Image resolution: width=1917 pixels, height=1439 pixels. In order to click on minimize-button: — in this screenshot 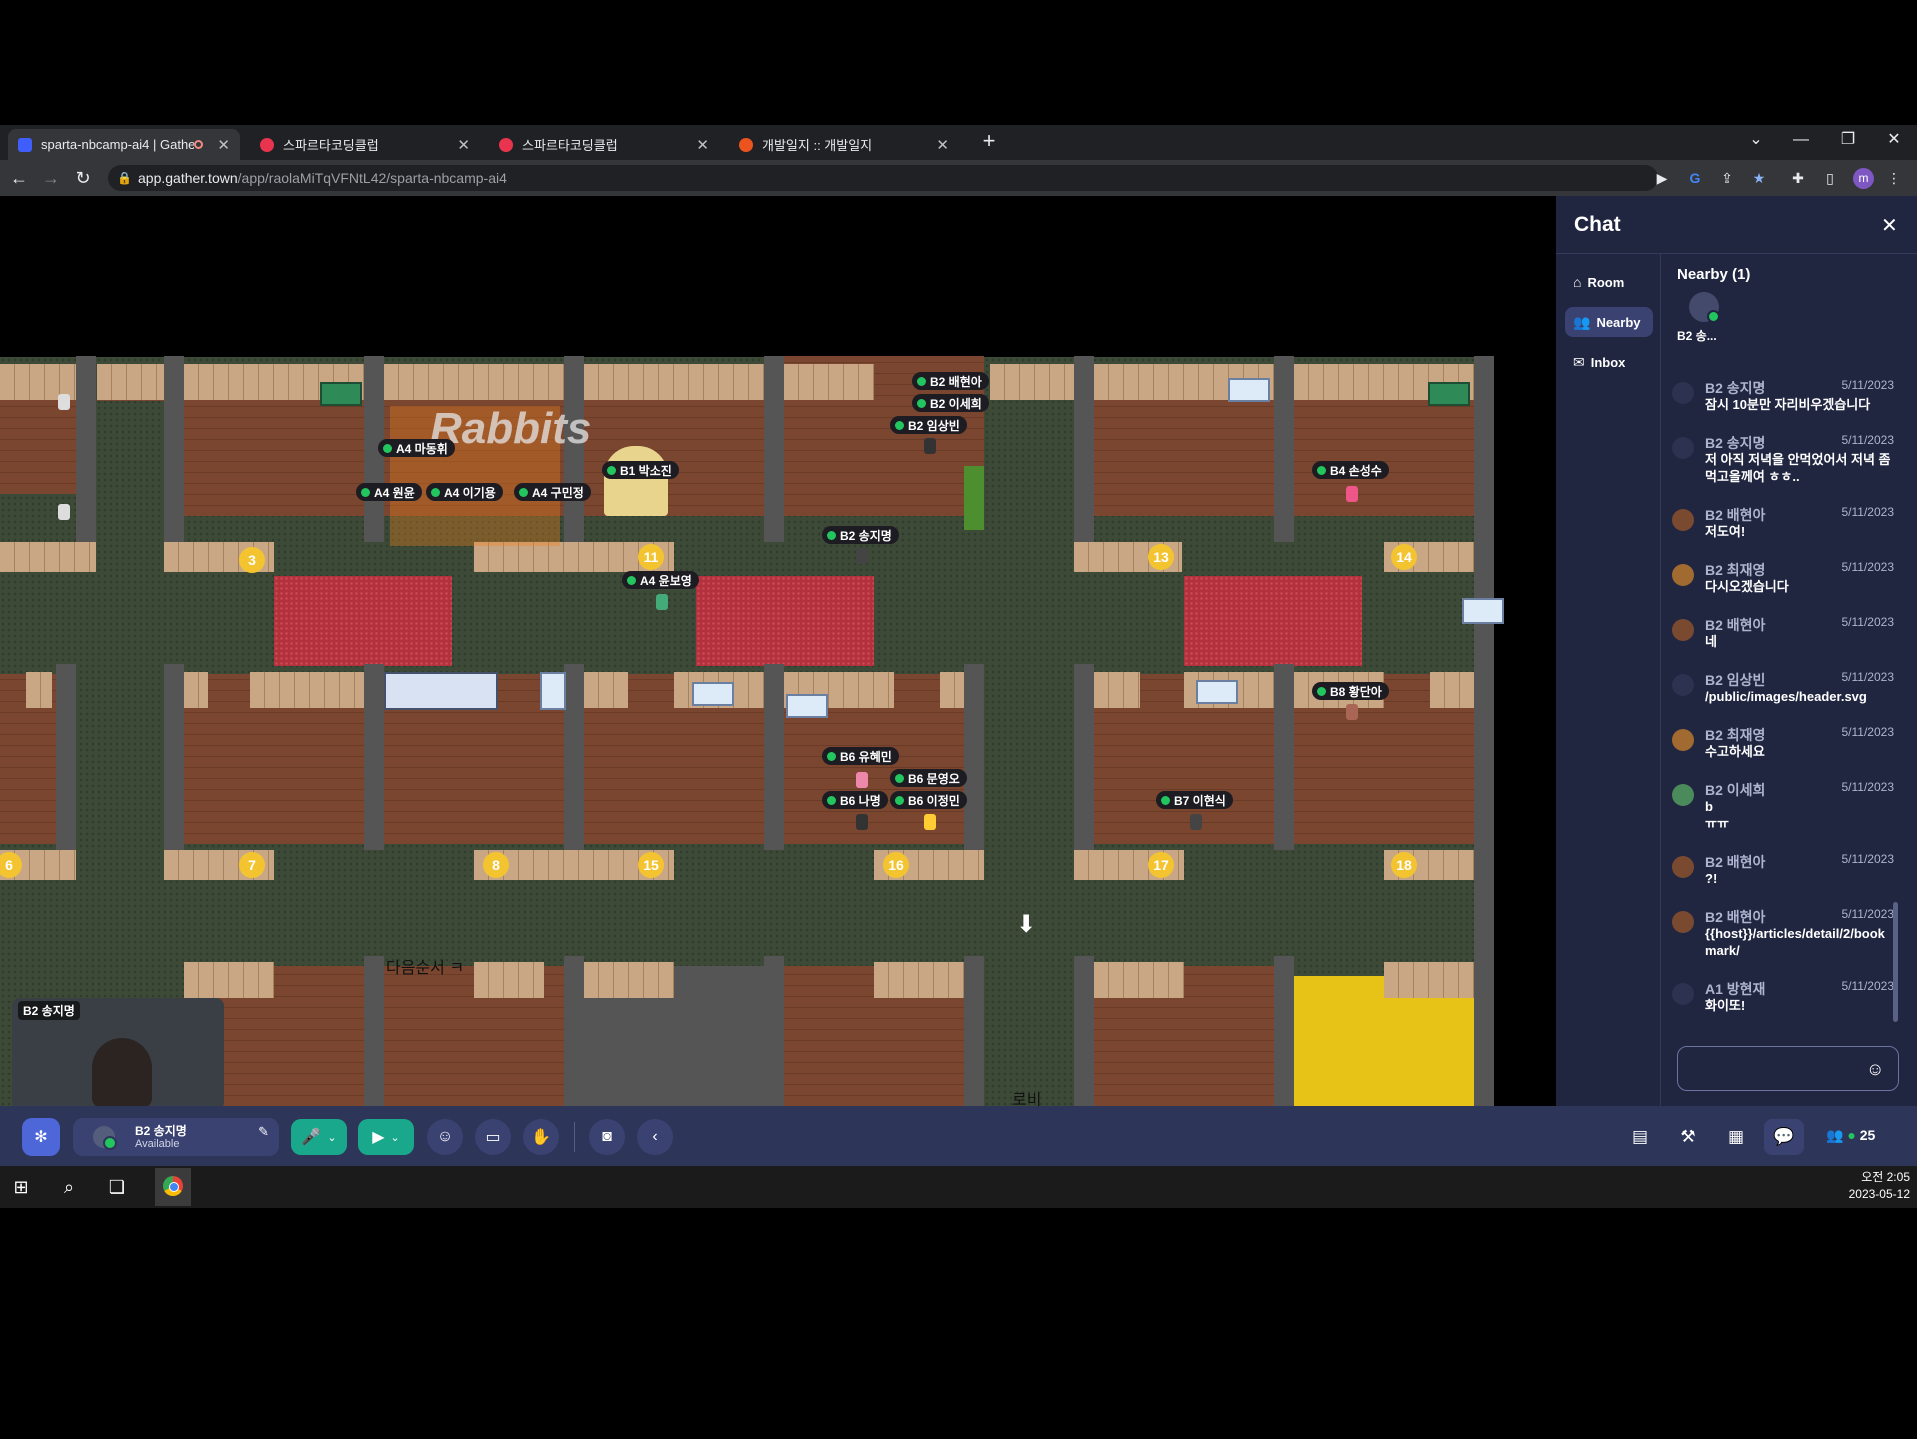, I will do `click(1801, 140)`.